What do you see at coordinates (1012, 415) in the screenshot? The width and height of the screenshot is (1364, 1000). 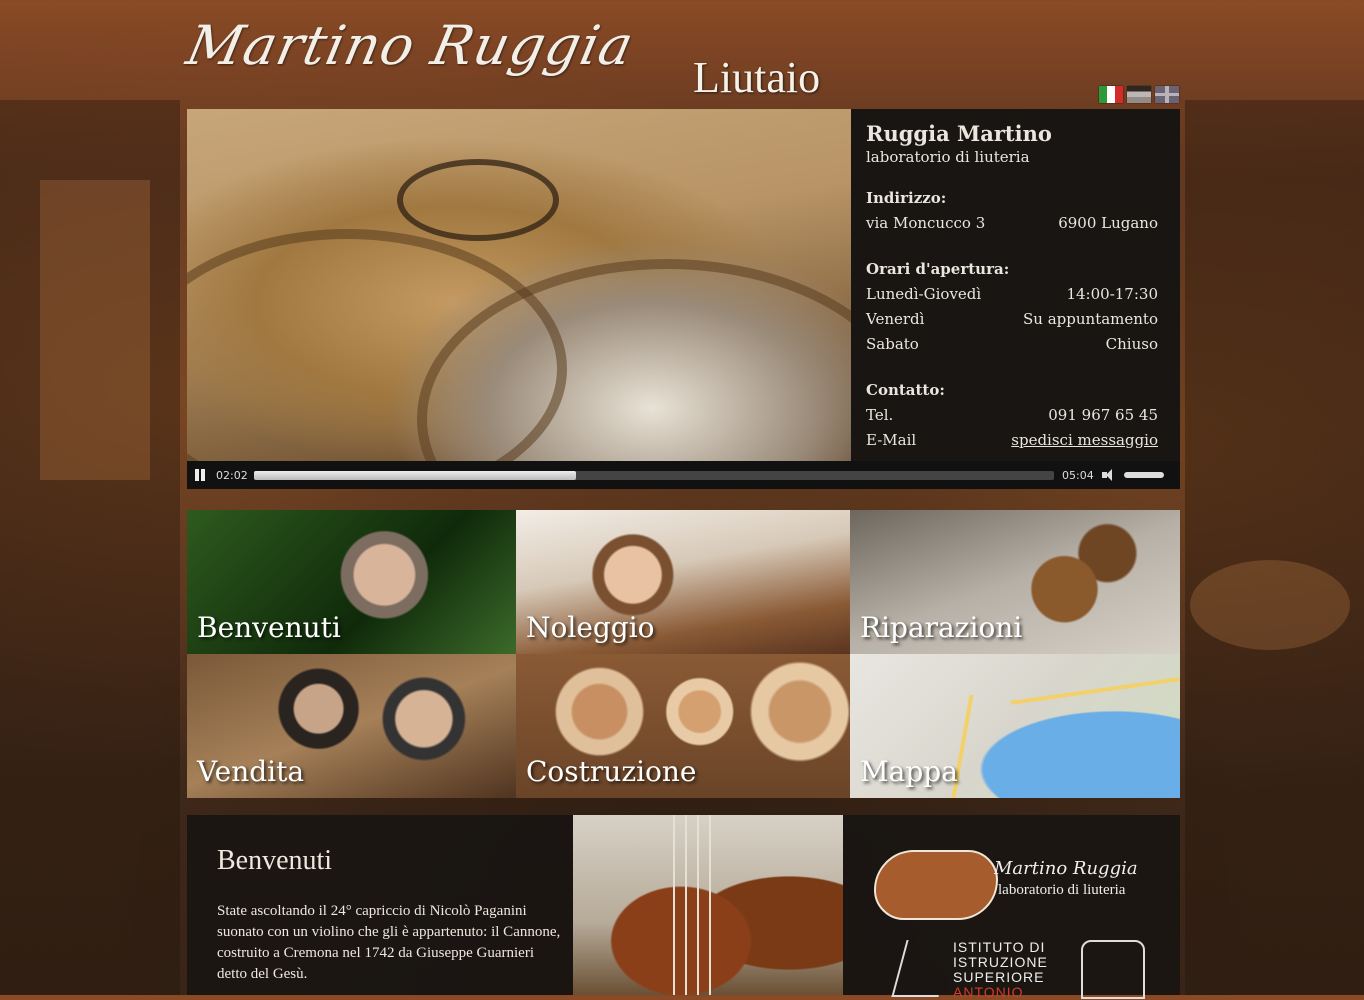 I see `phone-row: Tel. 091 967 65 45` at bounding box center [1012, 415].